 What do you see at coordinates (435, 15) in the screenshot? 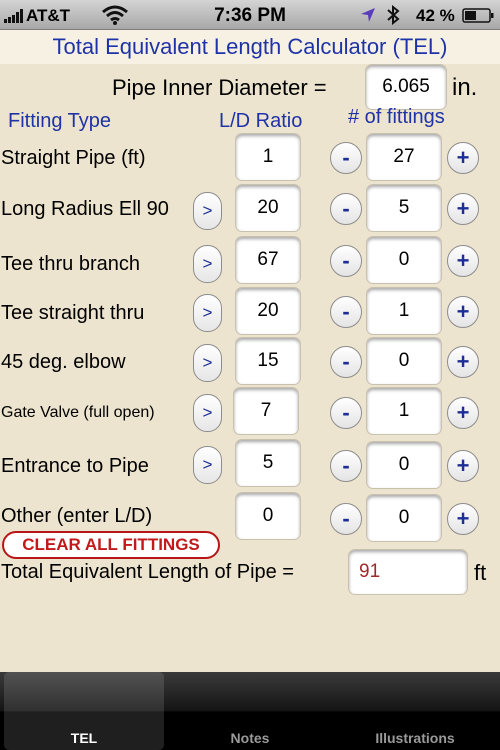
I see `battery-percent: 42 %` at bounding box center [435, 15].